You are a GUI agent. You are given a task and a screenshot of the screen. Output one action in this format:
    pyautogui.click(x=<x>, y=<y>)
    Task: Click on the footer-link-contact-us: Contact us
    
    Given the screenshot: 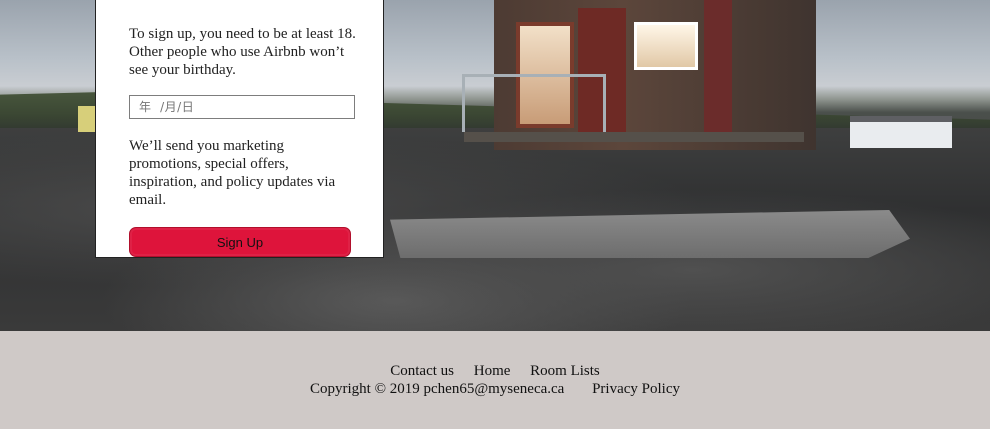 What is the action you would take?
    pyautogui.click(x=422, y=371)
    